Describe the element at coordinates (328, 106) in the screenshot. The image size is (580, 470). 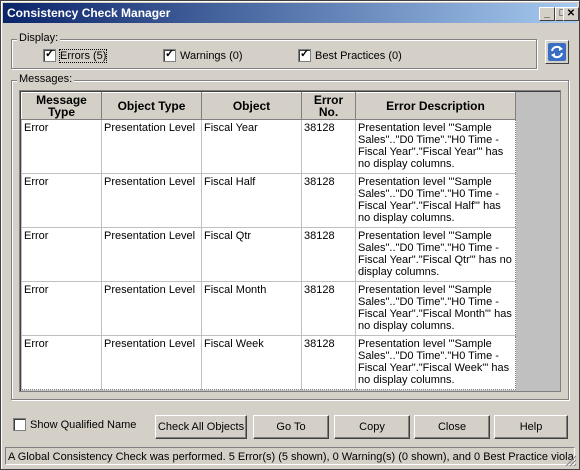
I see `column-header: Error No.` at that location.